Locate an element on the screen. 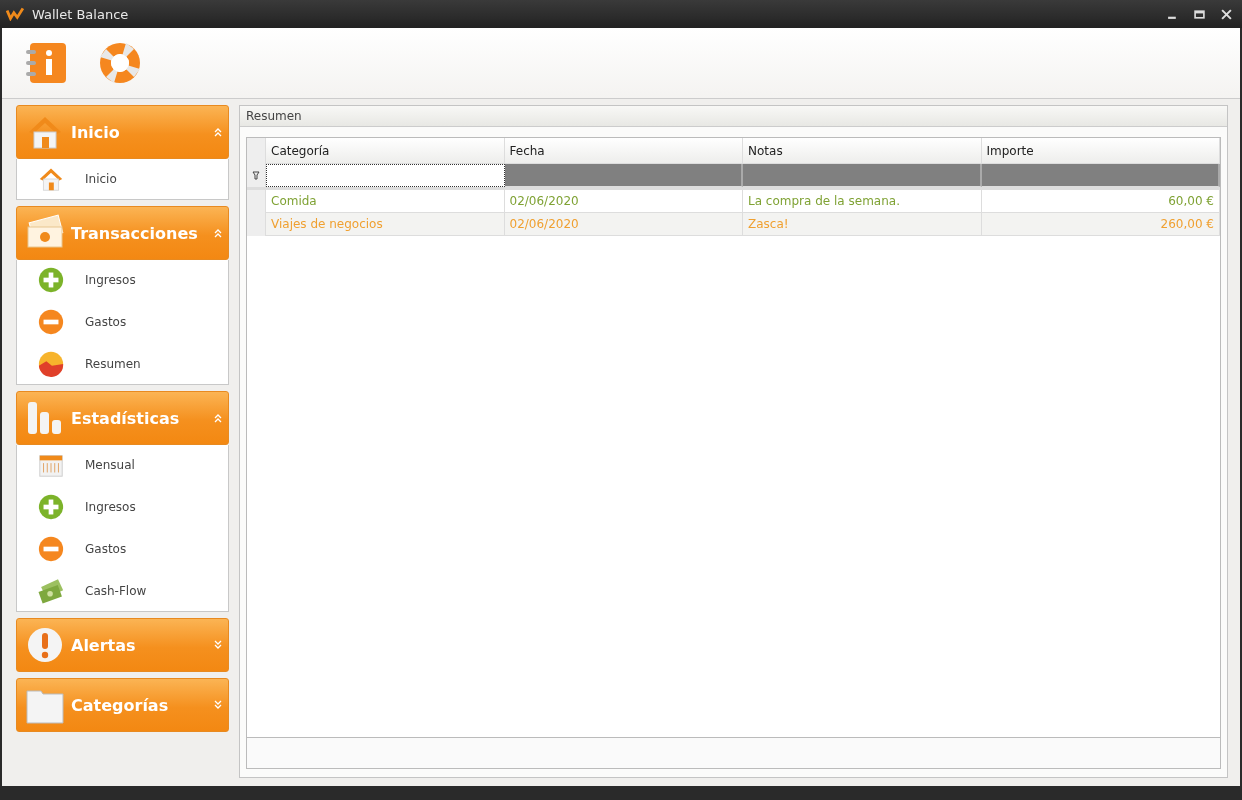 Image resolution: width=1242 pixels, height=800 pixels. close-icon is located at coordinates (1226, 14).